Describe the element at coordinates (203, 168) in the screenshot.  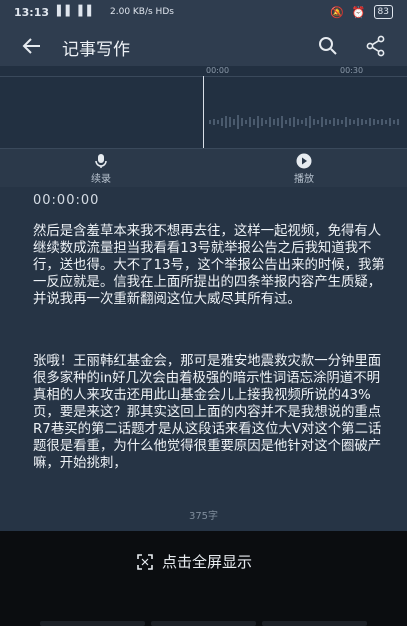
I see `playback-controls: 续录 播放` at that location.